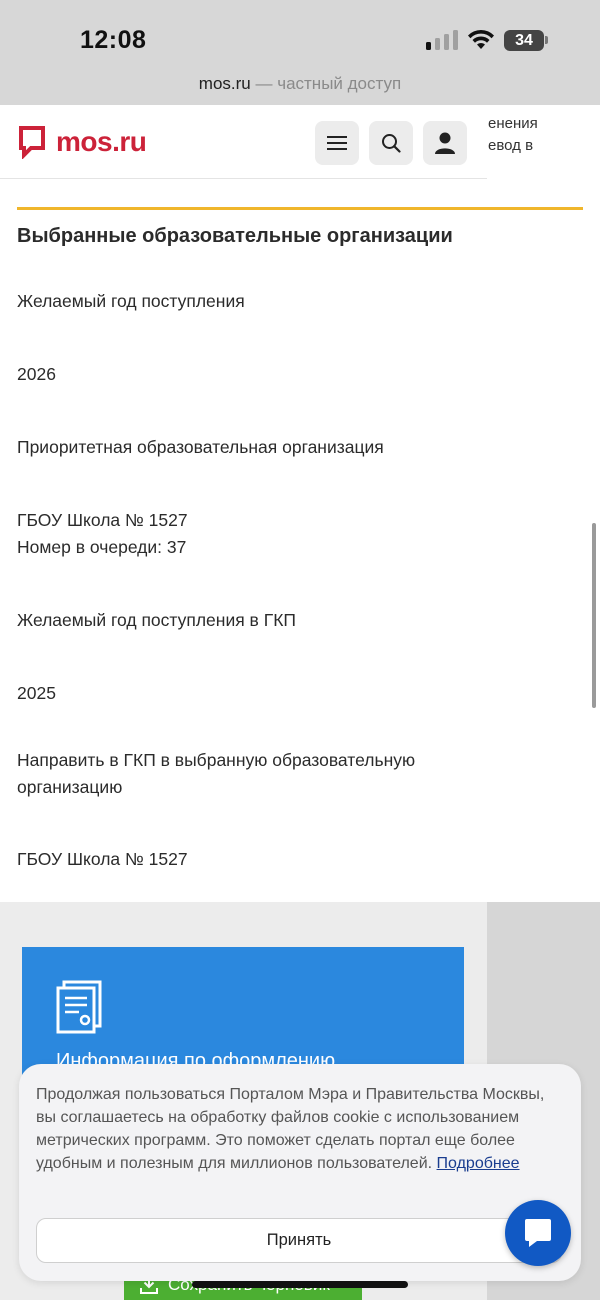 Image resolution: width=600 pixels, height=1300 pixels. Describe the element at coordinates (300, 52) in the screenshot. I see `status-bar: 12:08 34 mos.ru — частный доступ` at that location.